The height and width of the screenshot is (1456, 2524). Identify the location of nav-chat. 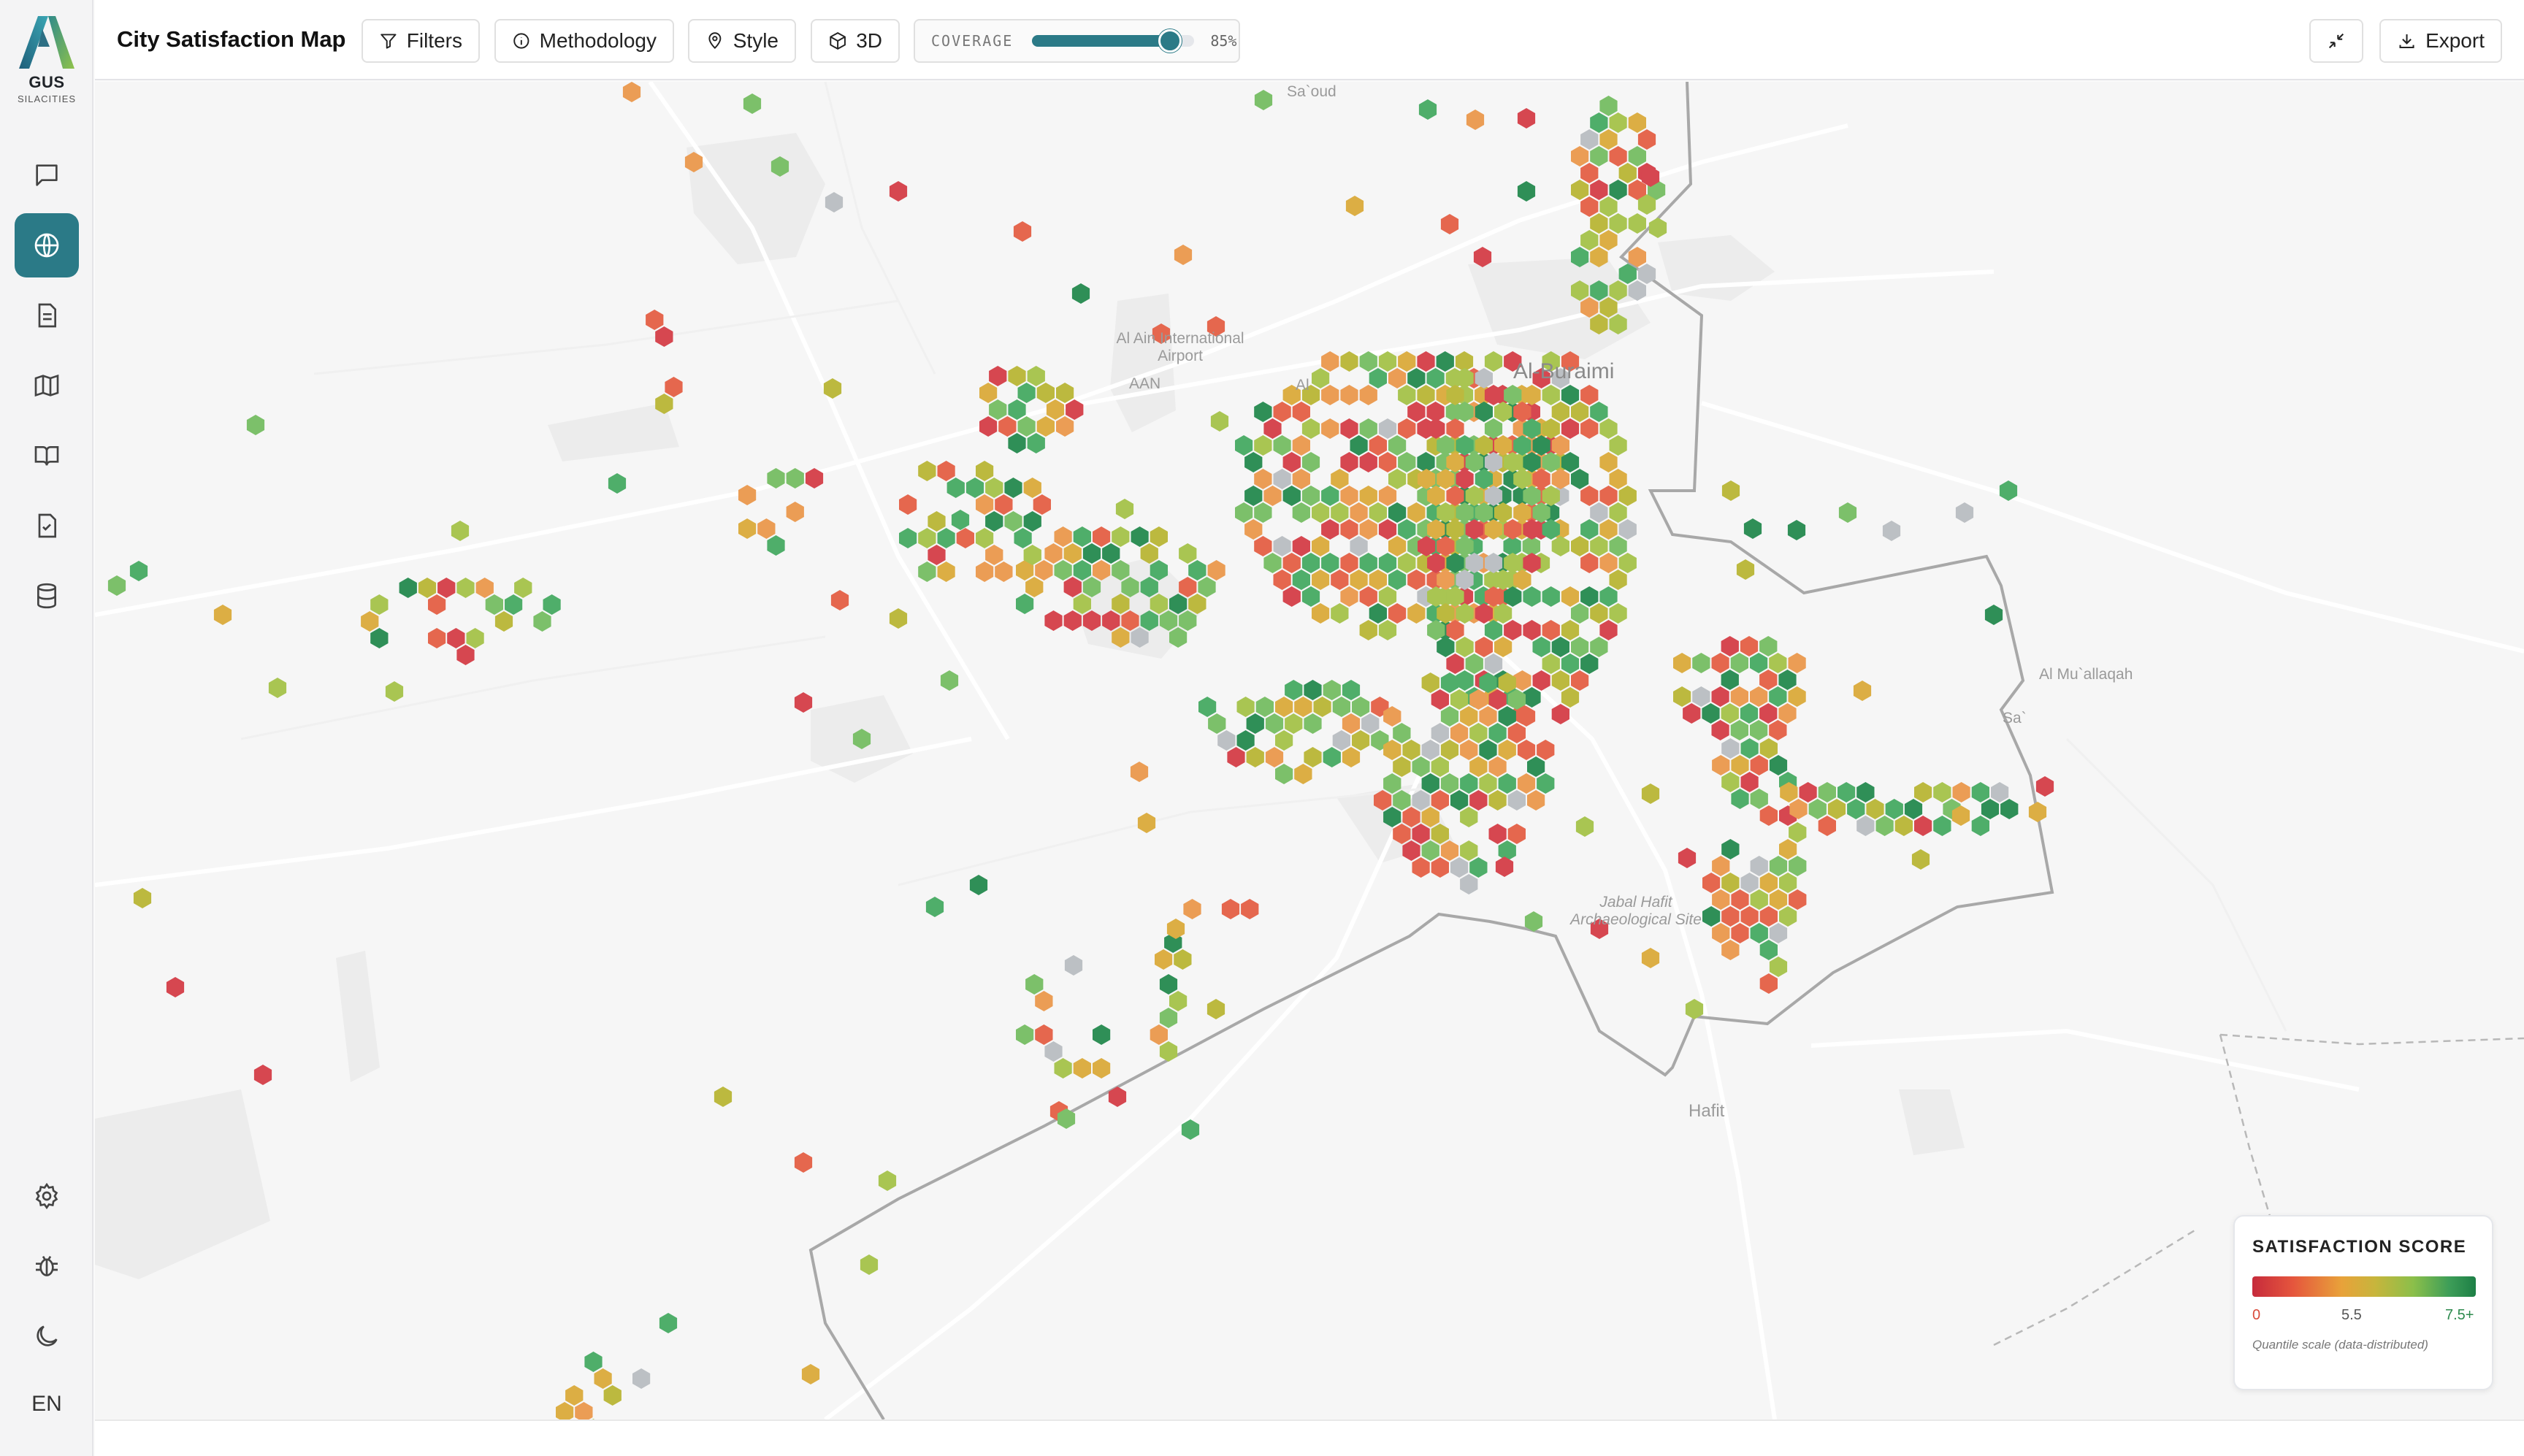
(47, 175).